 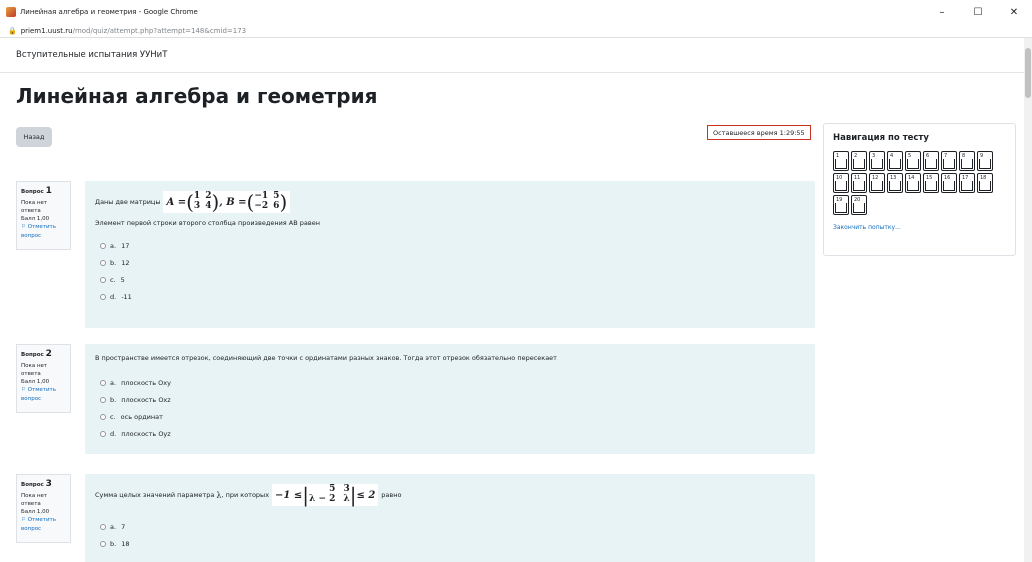 I want to click on answer-option: c. 5, so click(x=450, y=279).